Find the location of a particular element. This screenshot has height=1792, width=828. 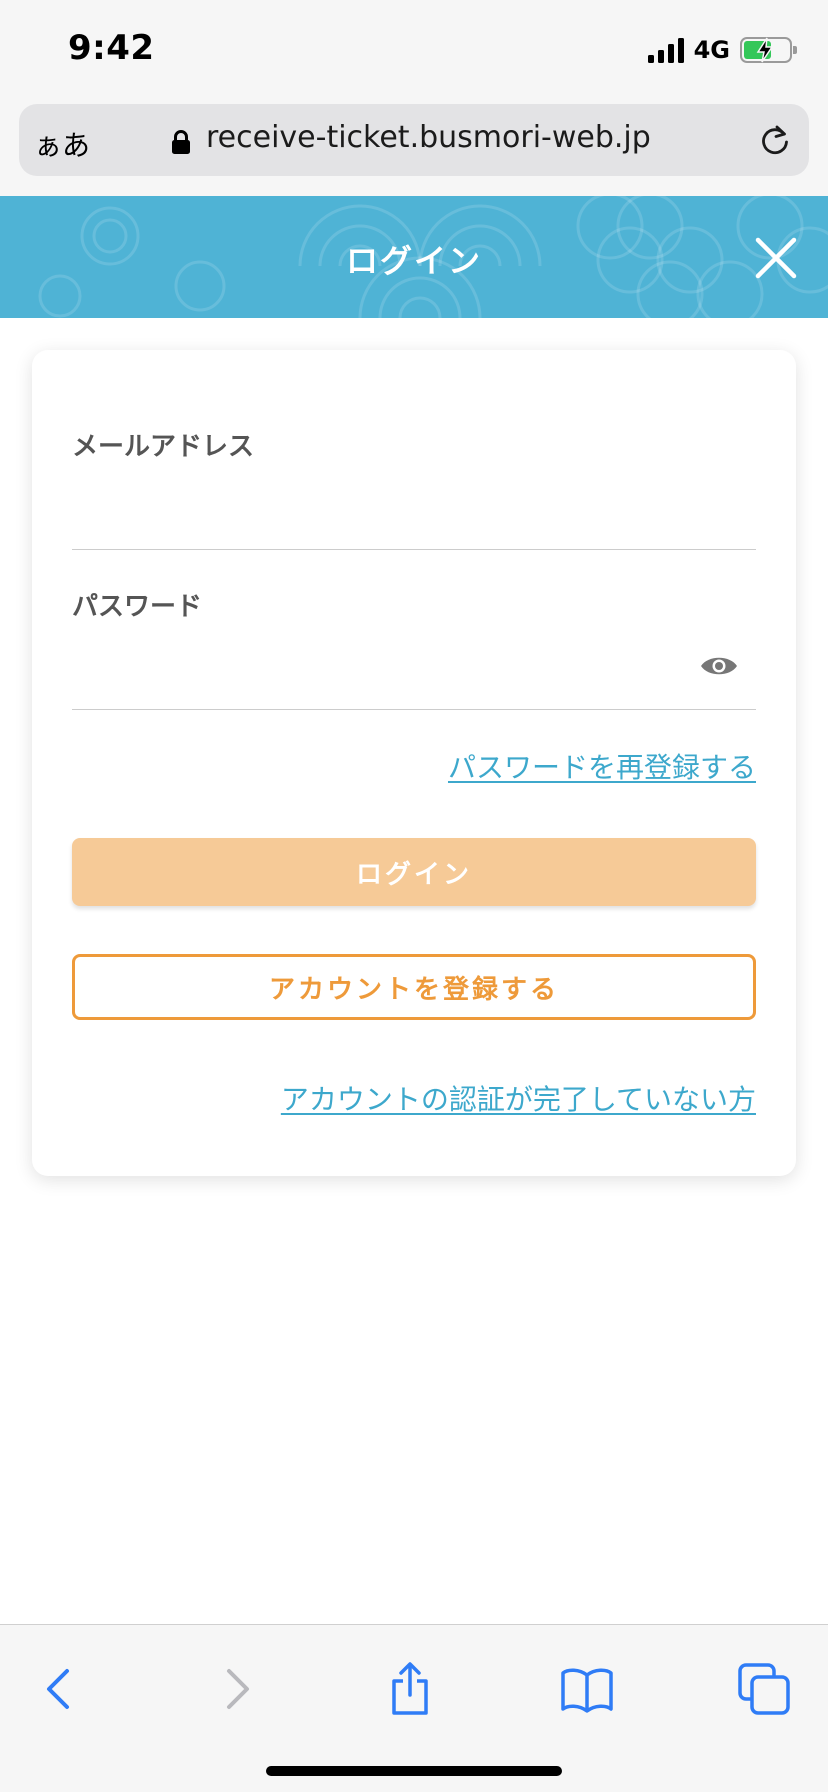

password-label: パスワード is located at coordinates (137, 607).